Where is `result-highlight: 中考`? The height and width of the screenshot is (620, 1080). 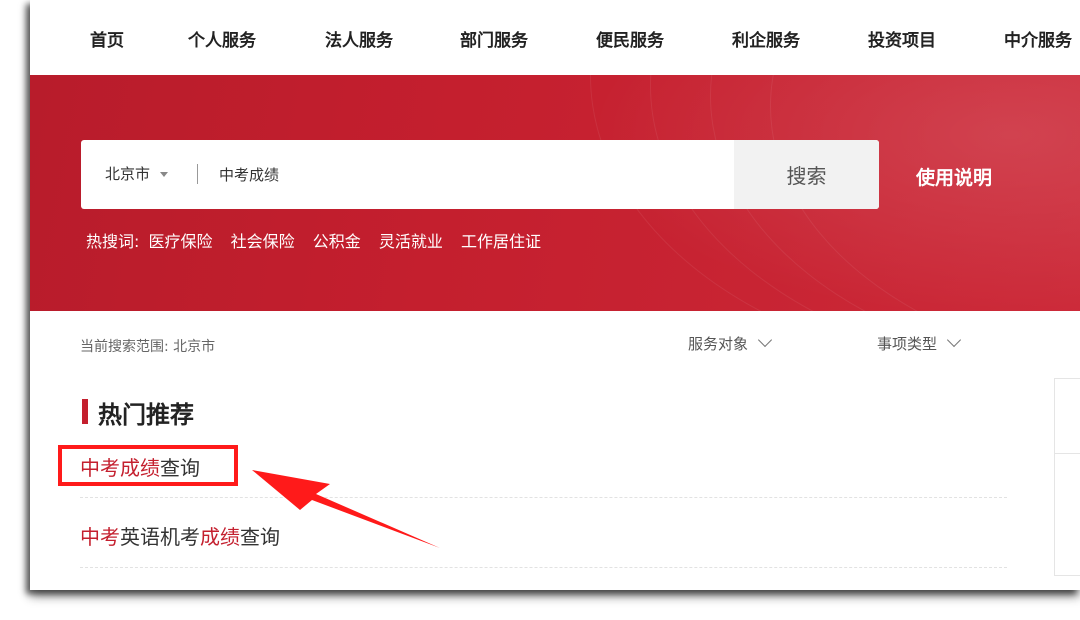
result-highlight: 中考 is located at coordinates (100, 537).